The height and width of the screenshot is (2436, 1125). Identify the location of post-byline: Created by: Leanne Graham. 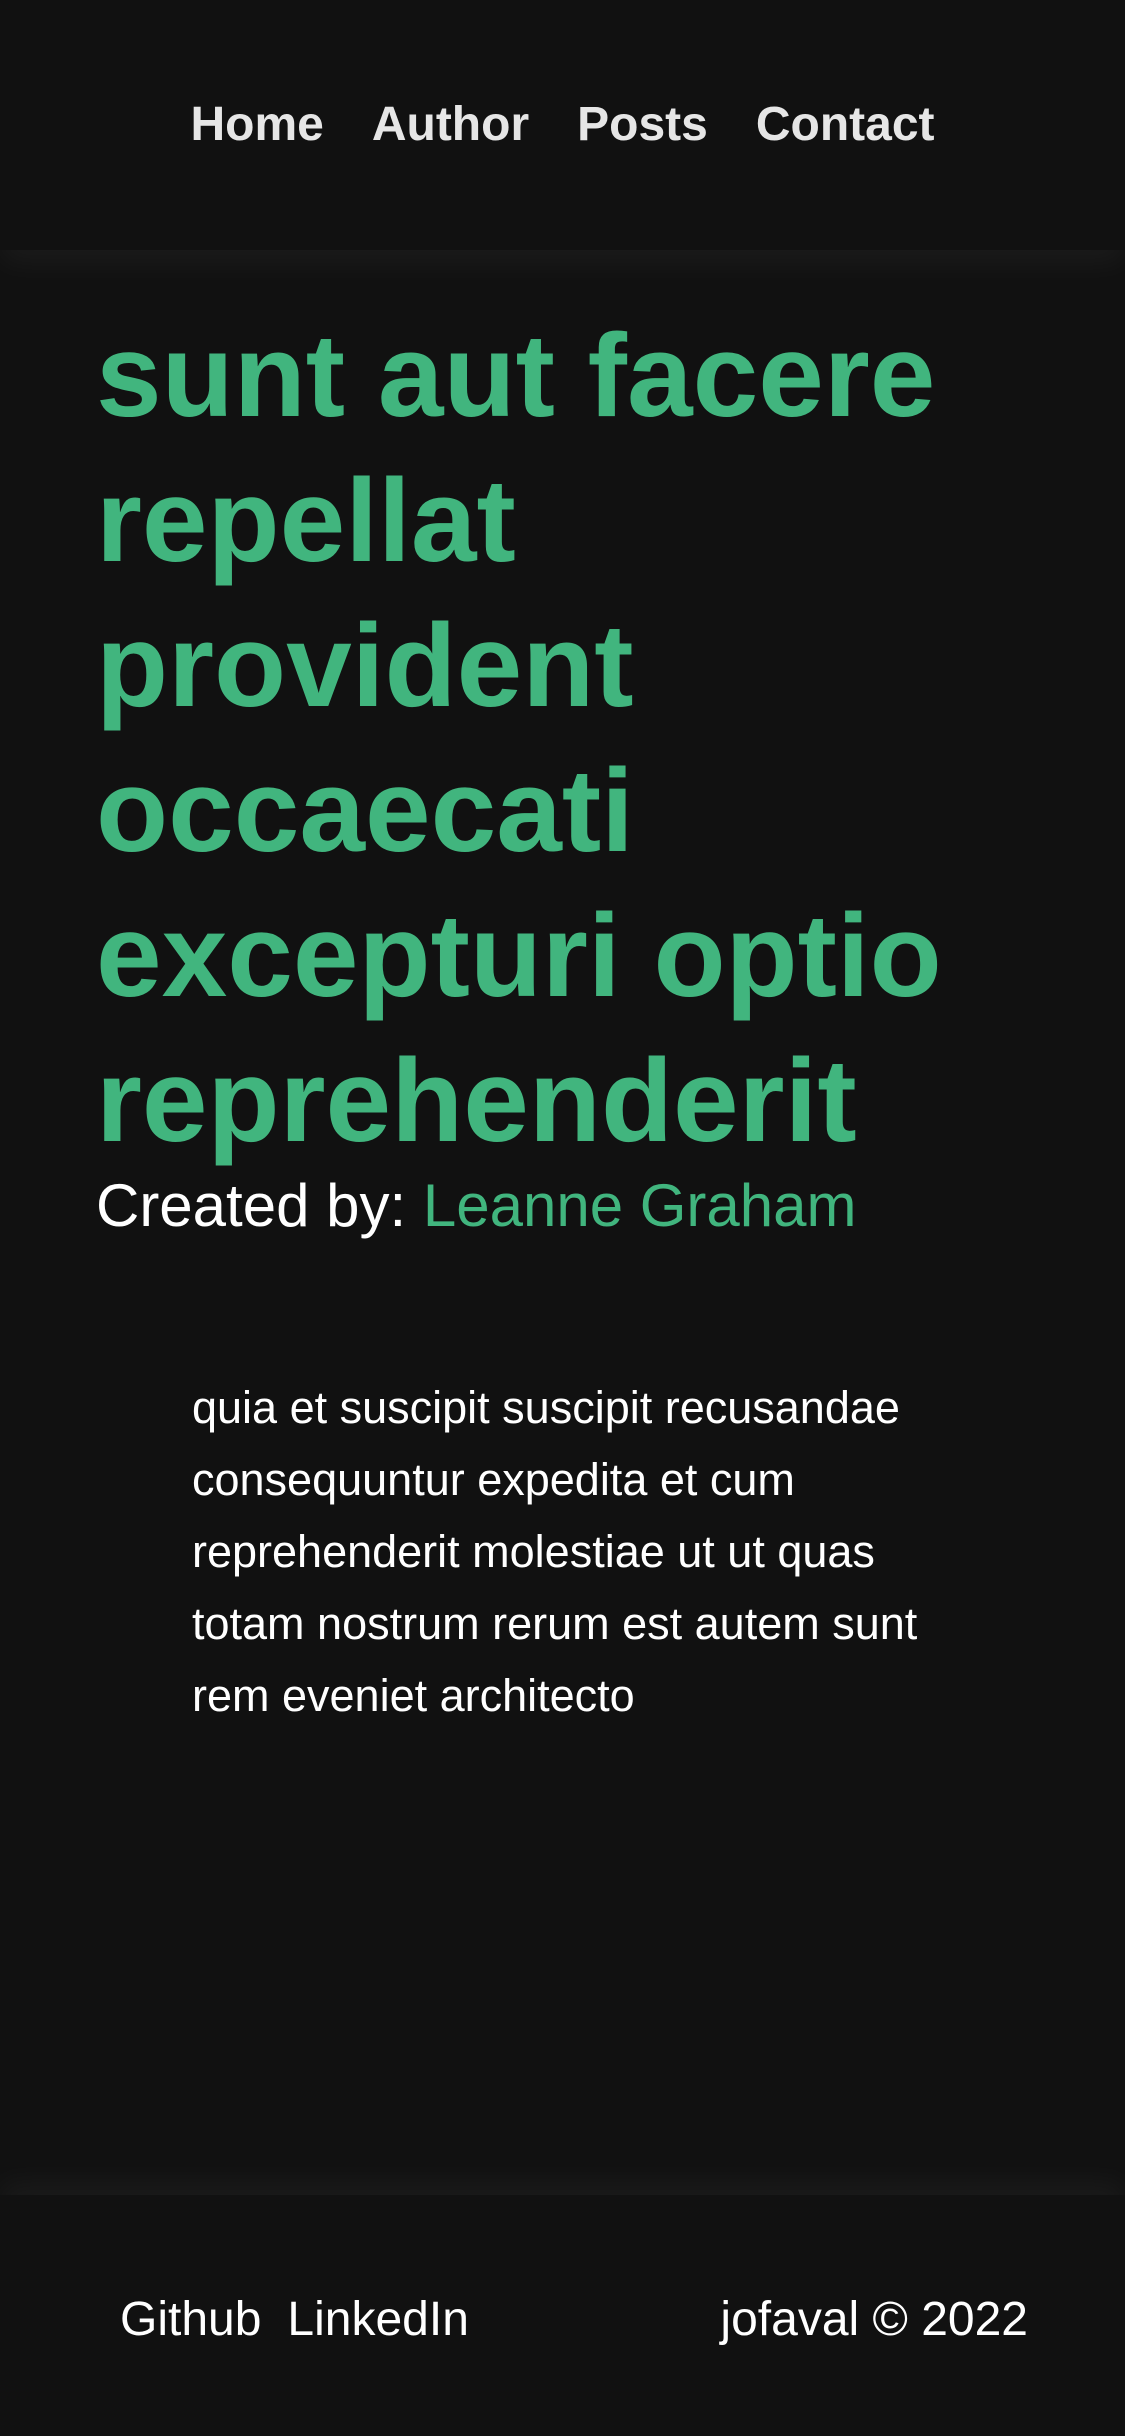
(476, 1206).